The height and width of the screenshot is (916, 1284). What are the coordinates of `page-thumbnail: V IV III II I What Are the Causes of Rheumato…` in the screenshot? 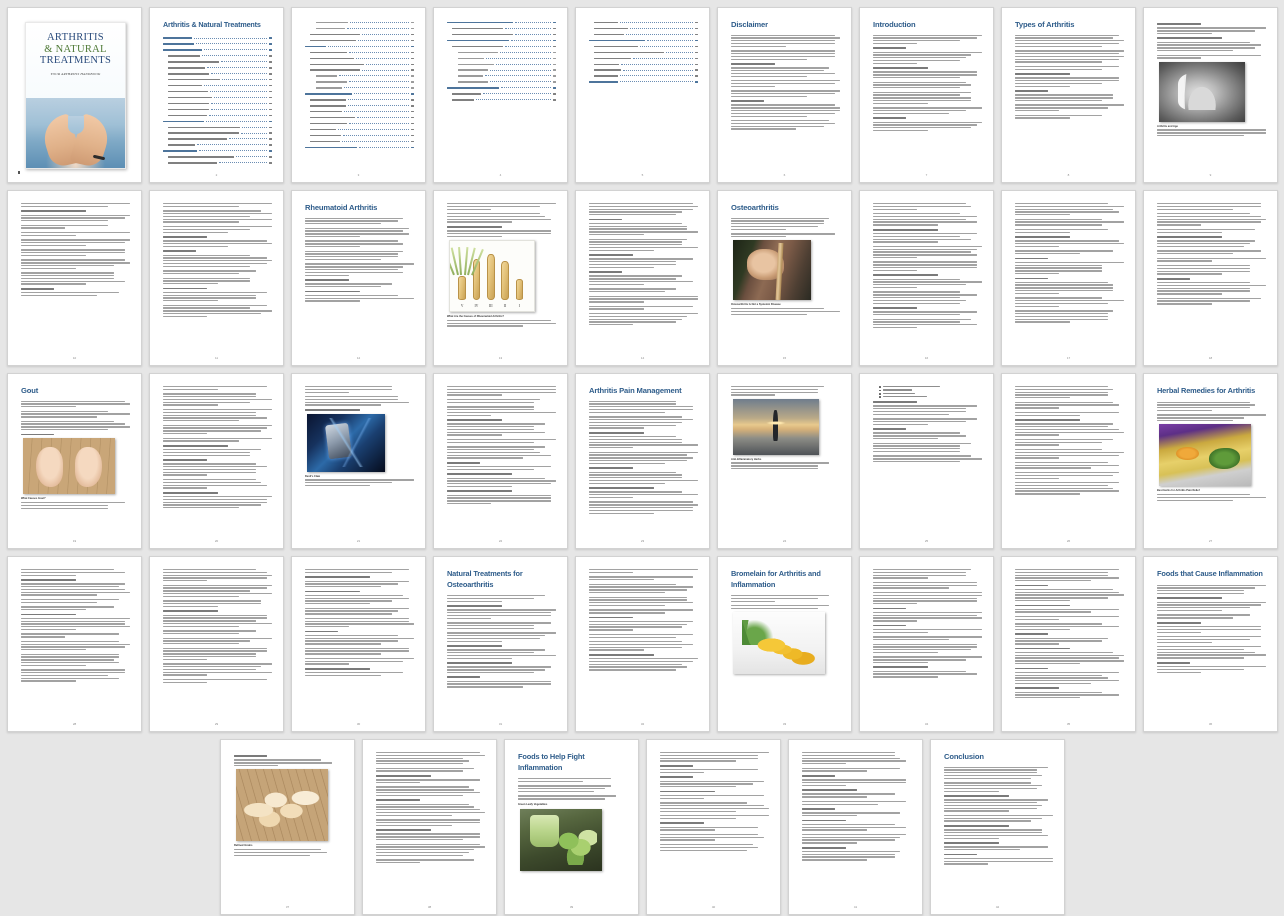 It's located at (500, 278).